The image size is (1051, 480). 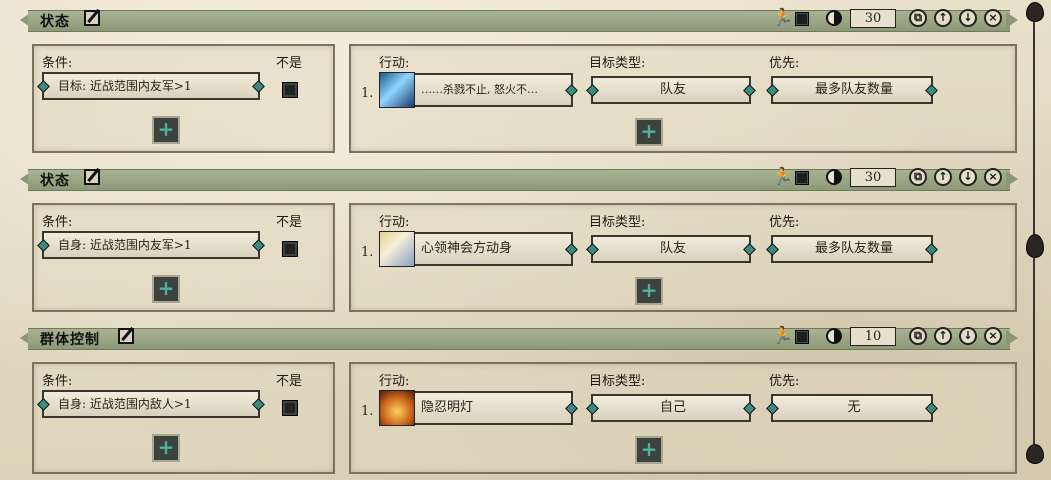 I want to click on section-header: 群体控制 🏃 10 ⧉ ↑ ↓ ×, so click(x=519, y=338).